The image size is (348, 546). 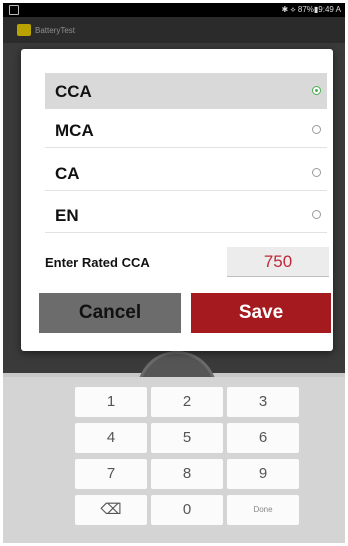 I want to click on key-4: 4, so click(x=111, y=438).